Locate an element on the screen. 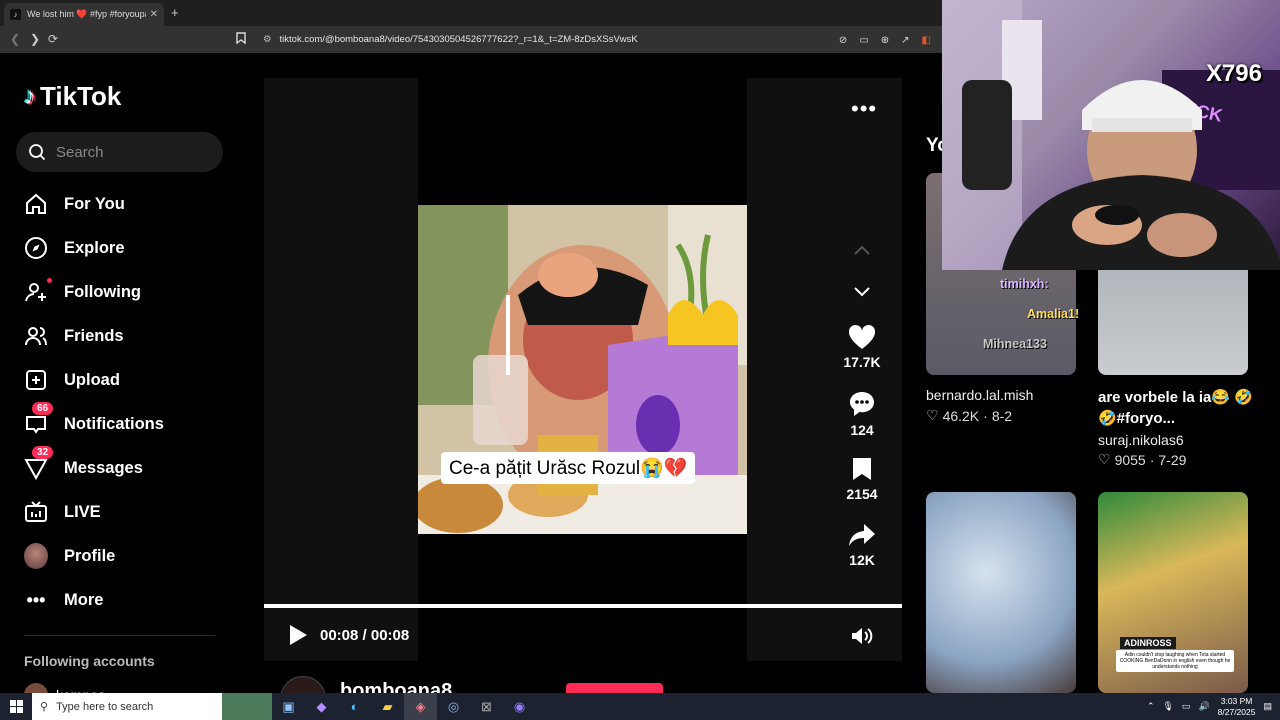 This screenshot has height=720, width=1280. tiktok-logo-icon: ♪ is located at coordinates (30, 96).